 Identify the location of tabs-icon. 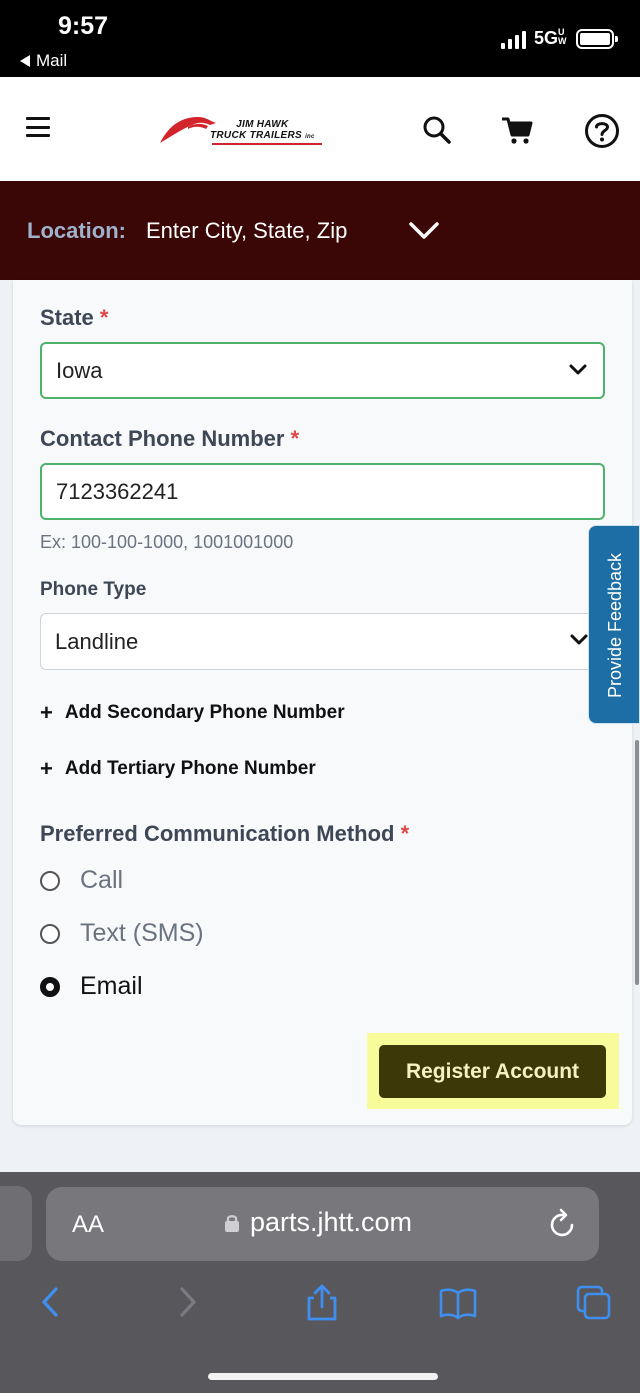
(594, 1303).